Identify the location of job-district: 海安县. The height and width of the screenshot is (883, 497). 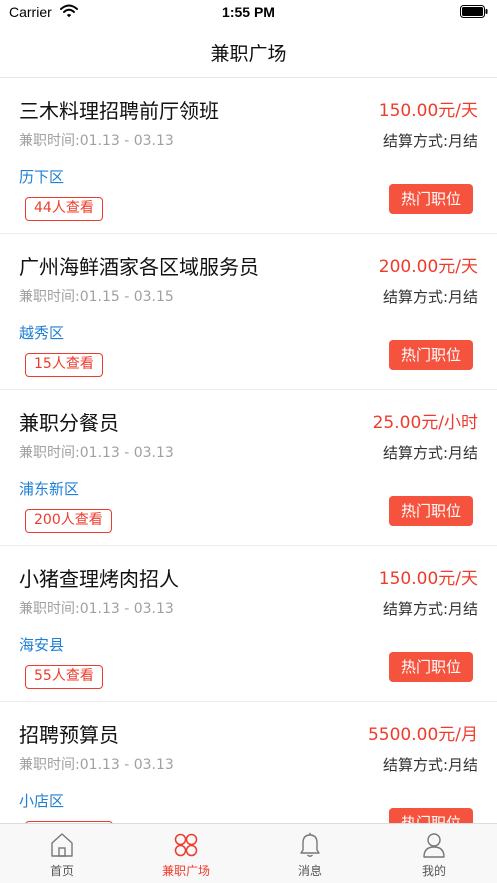
(42, 645).